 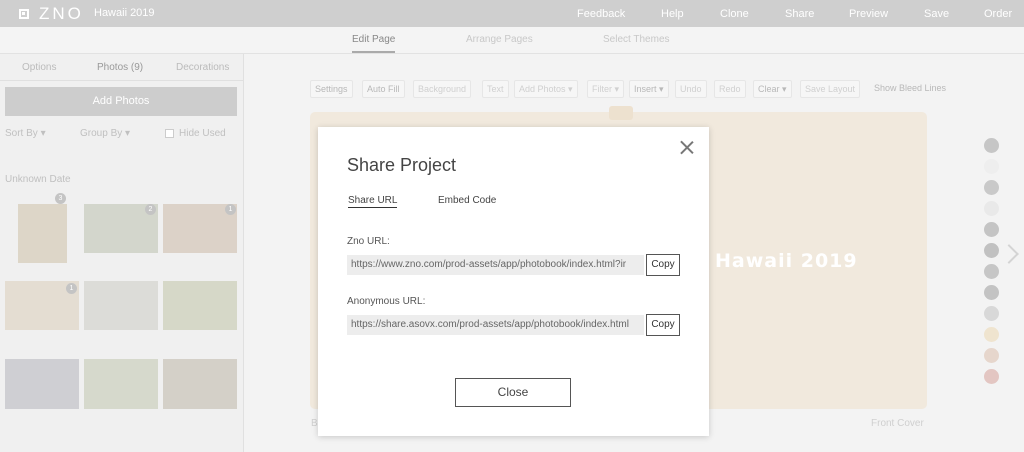 What do you see at coordinates (38, 179) in the screenshot?
I see `date-group-label: Unknown Date` at bounding box center [38, 179].